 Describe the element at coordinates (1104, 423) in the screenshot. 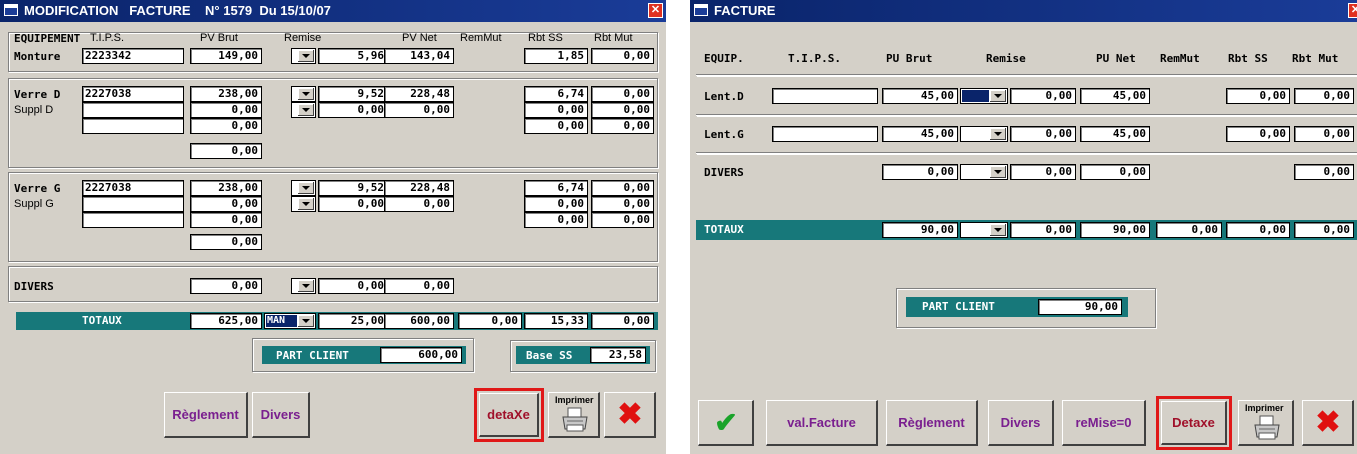

I see `remise-zero-button: reMise=0` at that location.